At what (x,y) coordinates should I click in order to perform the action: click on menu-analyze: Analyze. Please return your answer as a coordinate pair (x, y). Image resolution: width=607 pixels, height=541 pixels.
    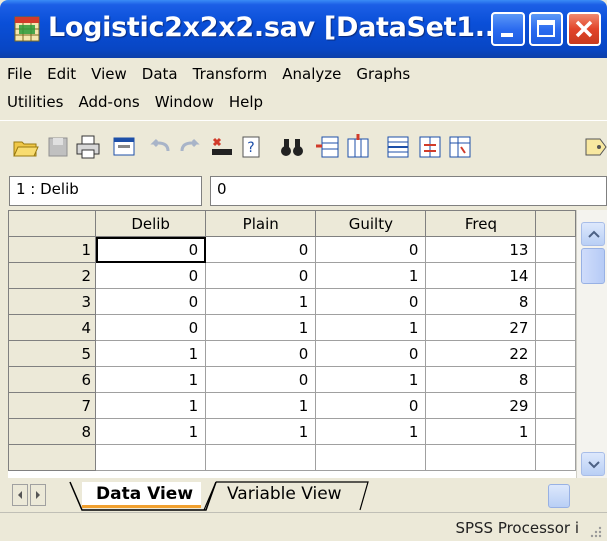
    Looking at the image, I should click on (312, 76).